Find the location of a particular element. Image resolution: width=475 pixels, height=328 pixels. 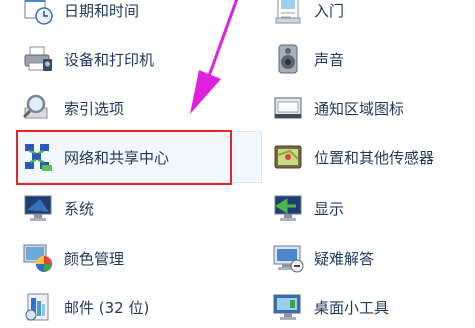

calendar-clock-icon is located at coordinates (38, 12).